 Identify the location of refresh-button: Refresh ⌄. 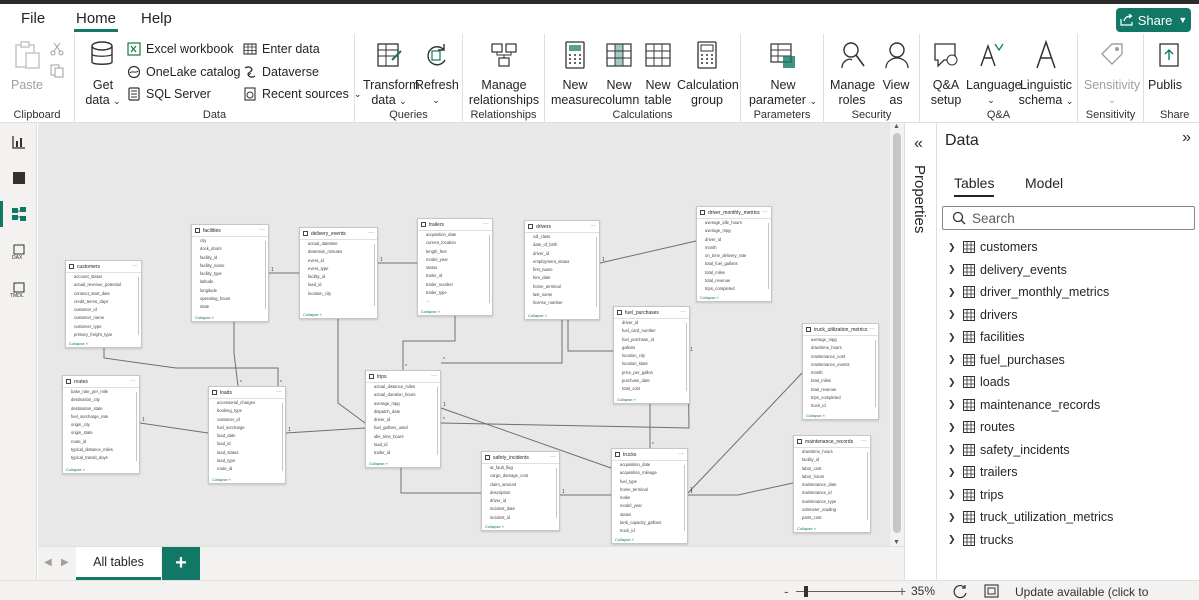
(437, 73).